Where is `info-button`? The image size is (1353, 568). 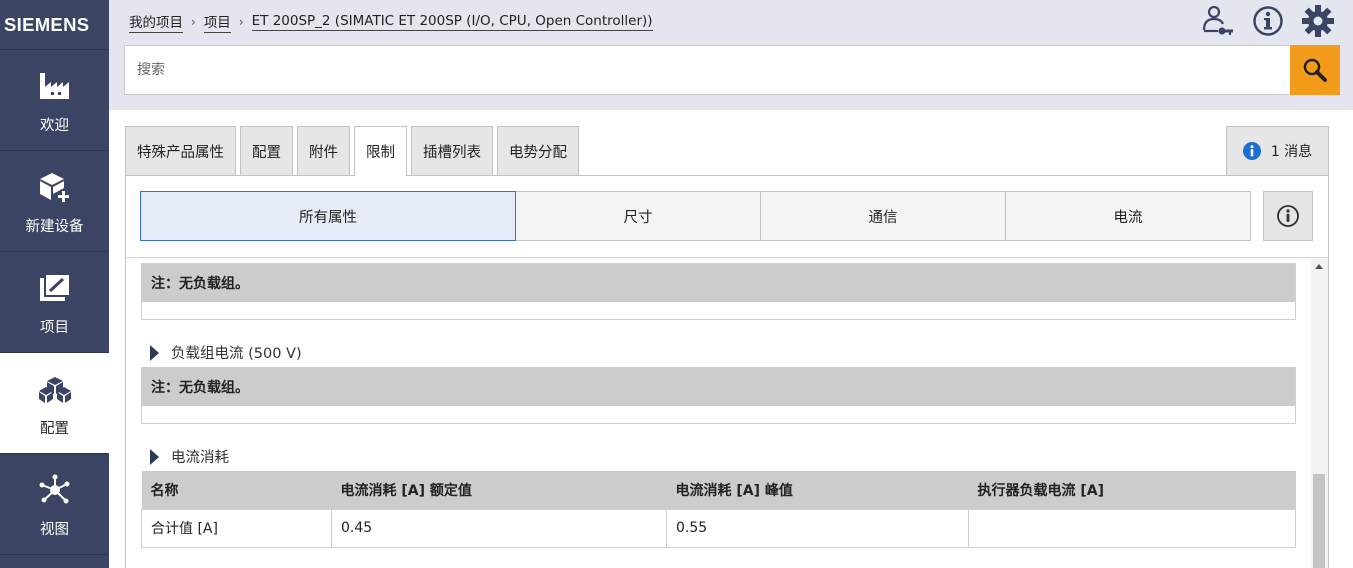
info-button is located at coordinates (1288, 216).